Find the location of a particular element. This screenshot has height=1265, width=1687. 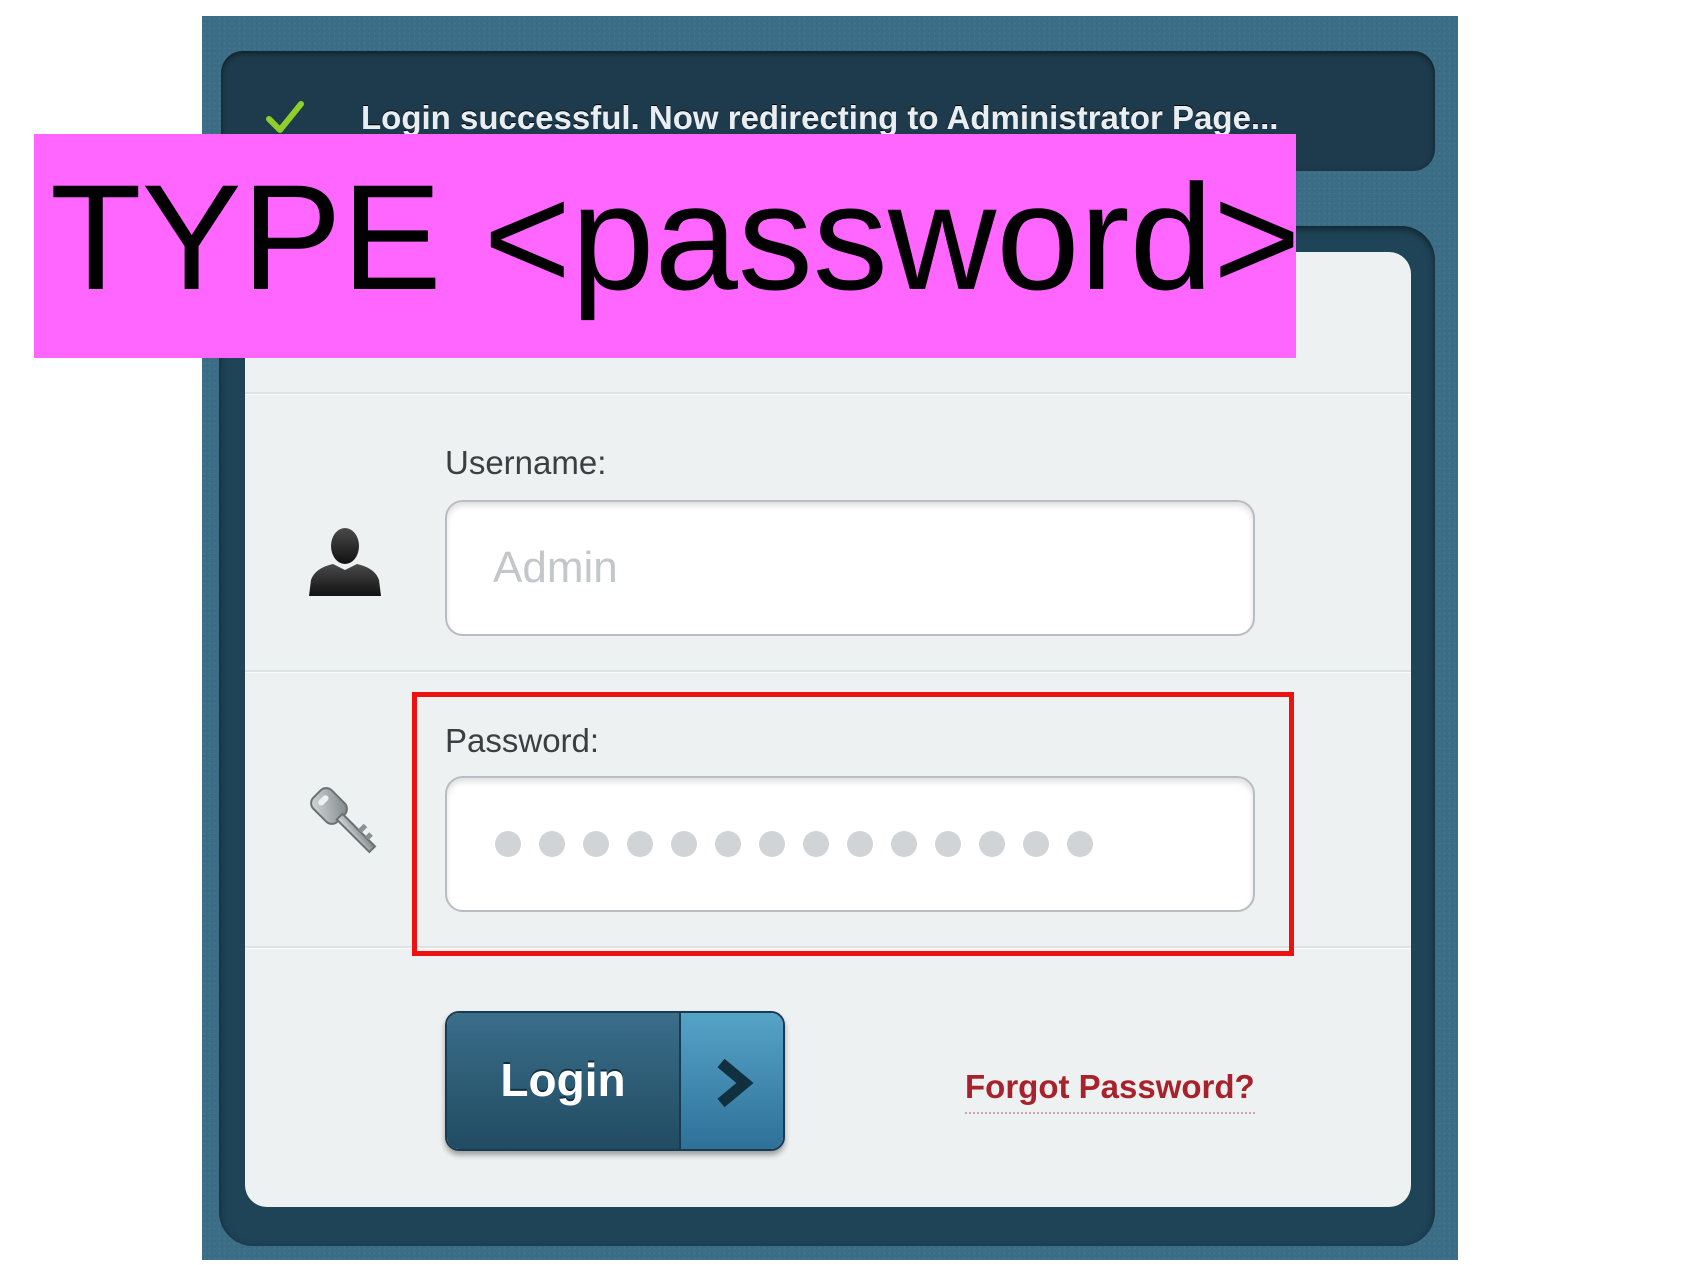

login-button-label: Login is located at coordinates (563, 1080).